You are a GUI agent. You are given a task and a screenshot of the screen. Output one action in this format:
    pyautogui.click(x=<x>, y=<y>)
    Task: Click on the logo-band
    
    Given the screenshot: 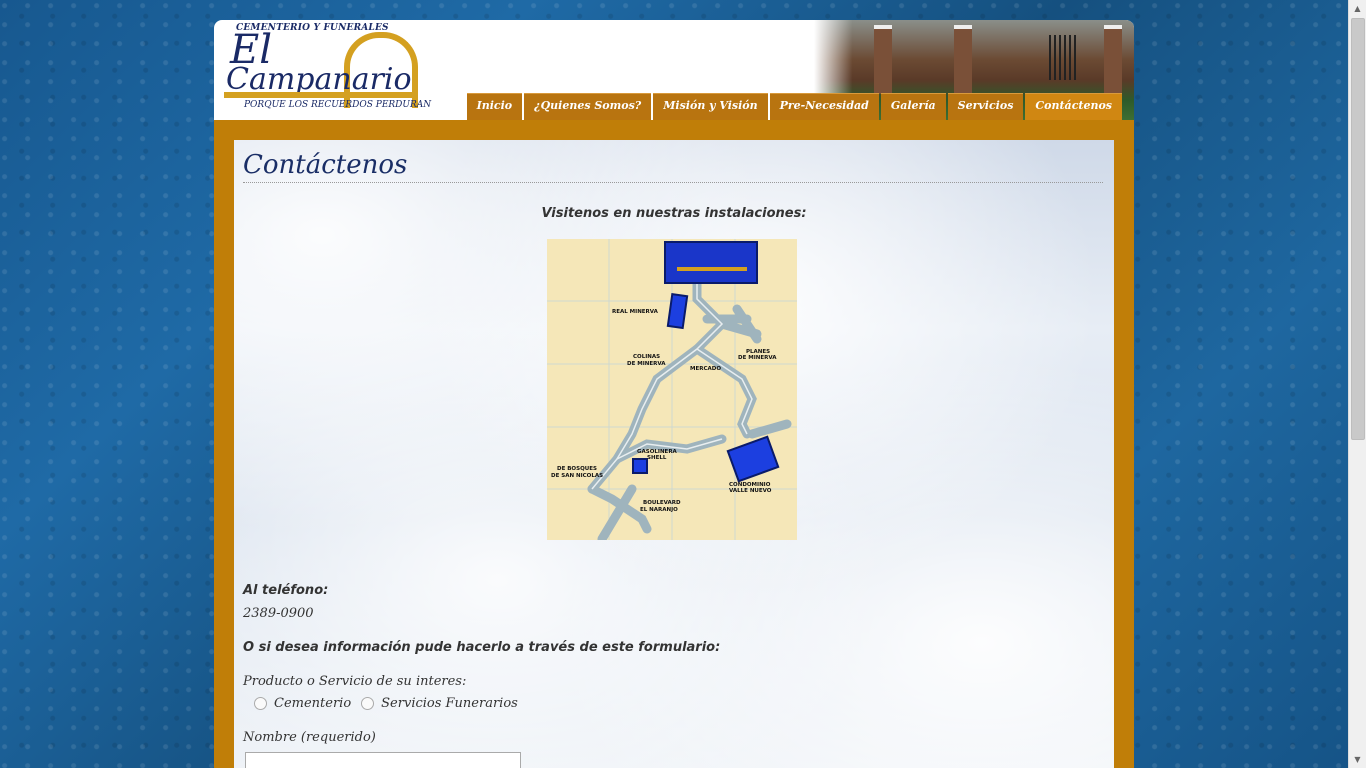 What is the action you would take?
    pyautogui.click(x=318, y=95)
    